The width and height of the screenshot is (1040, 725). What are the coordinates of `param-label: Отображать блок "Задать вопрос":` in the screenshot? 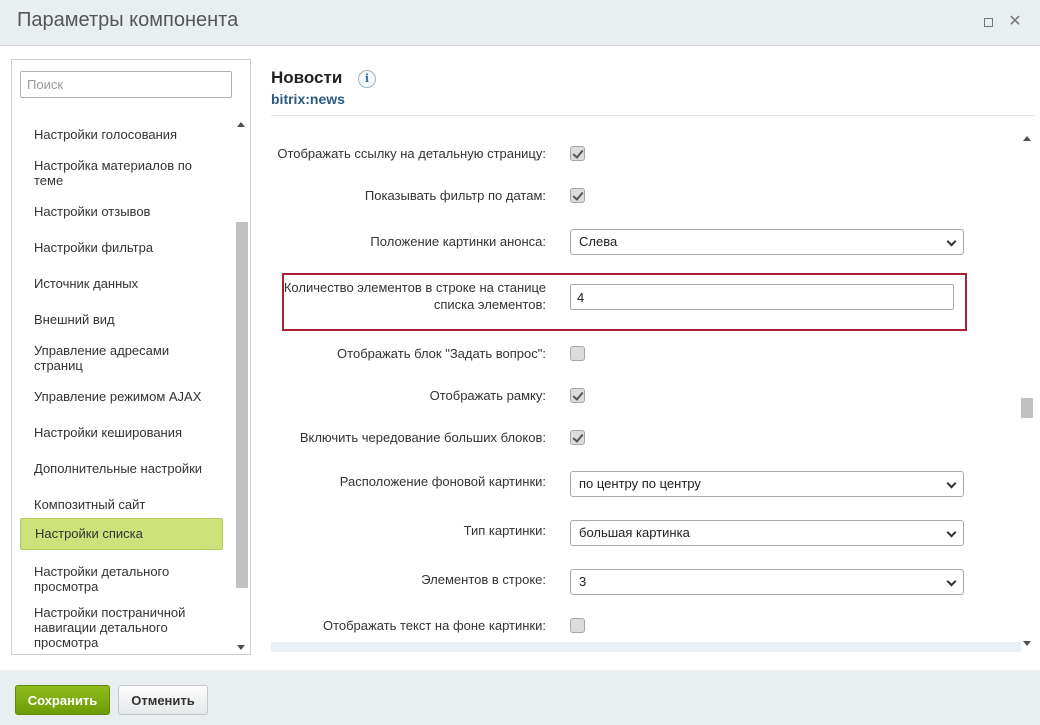 It's located at (441, 353).